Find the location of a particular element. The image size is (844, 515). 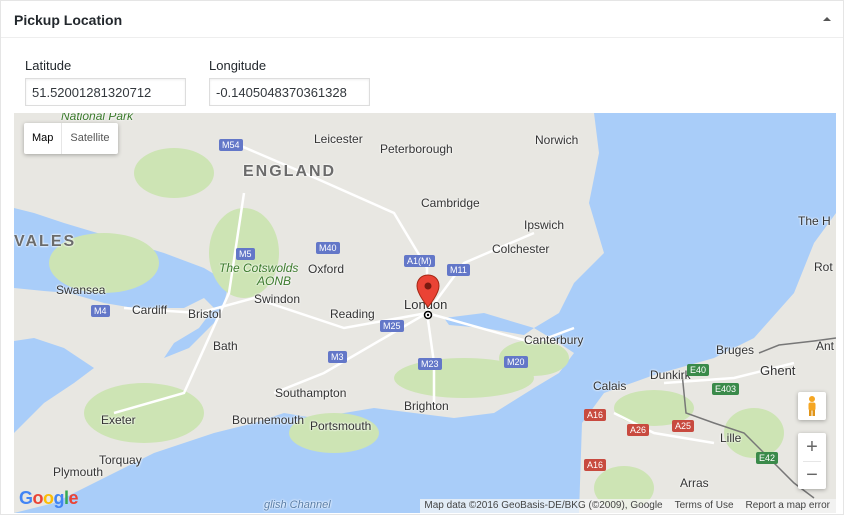

map-label-norwich: Norwich is located at coordinates (557, 140).